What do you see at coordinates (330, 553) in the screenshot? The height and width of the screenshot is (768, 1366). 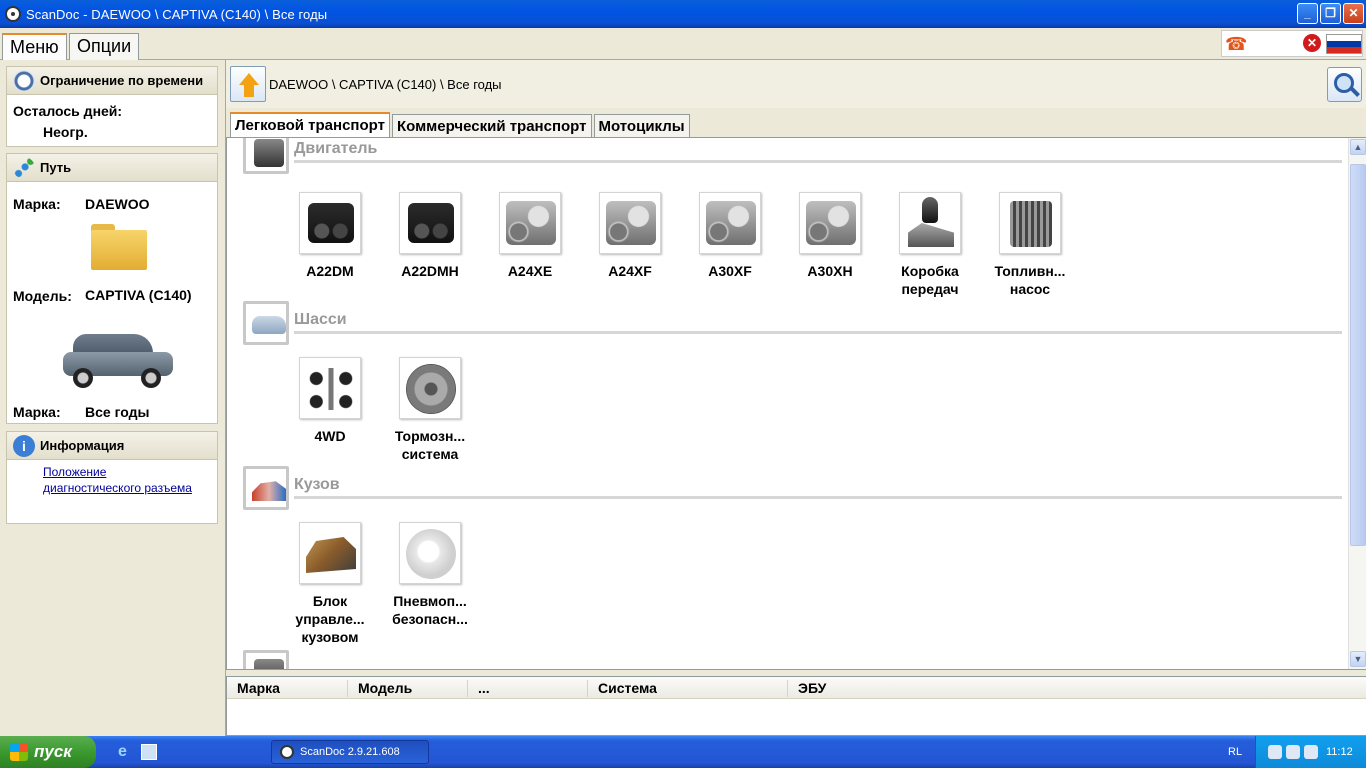 I see `car-body-icon` at bounding box center [330, 553].